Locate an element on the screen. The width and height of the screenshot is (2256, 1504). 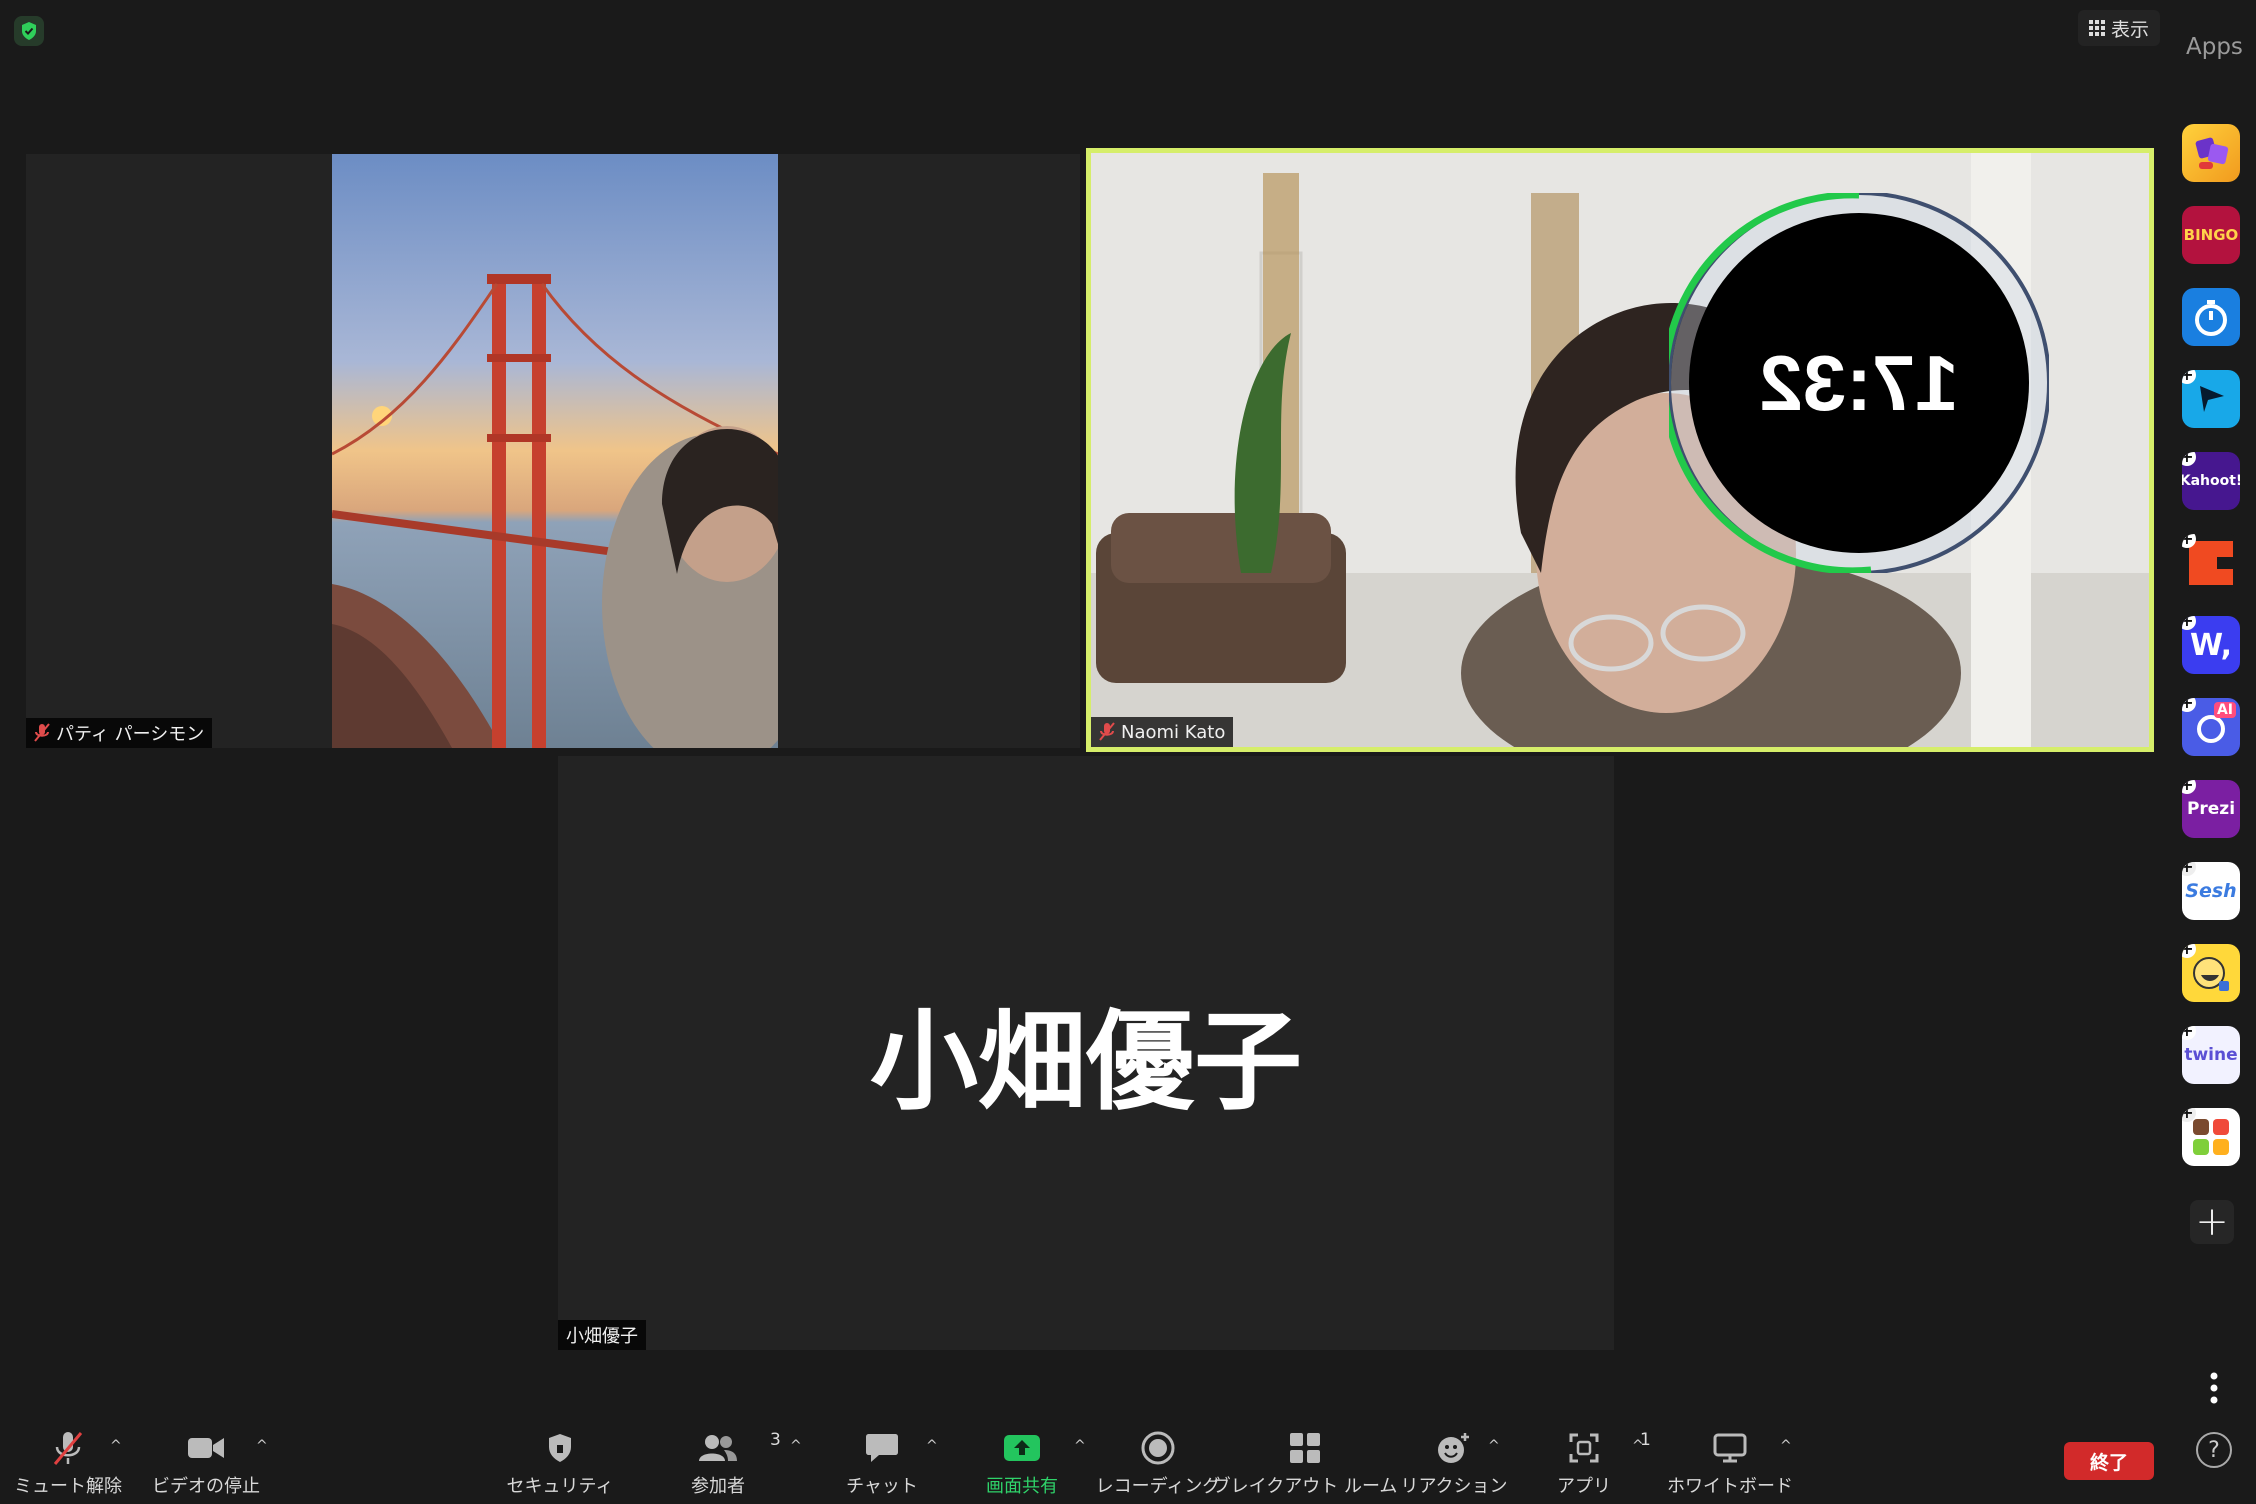
breakout-label: ブレイクアウト ルーム is located at coordinates (1305, 1486).